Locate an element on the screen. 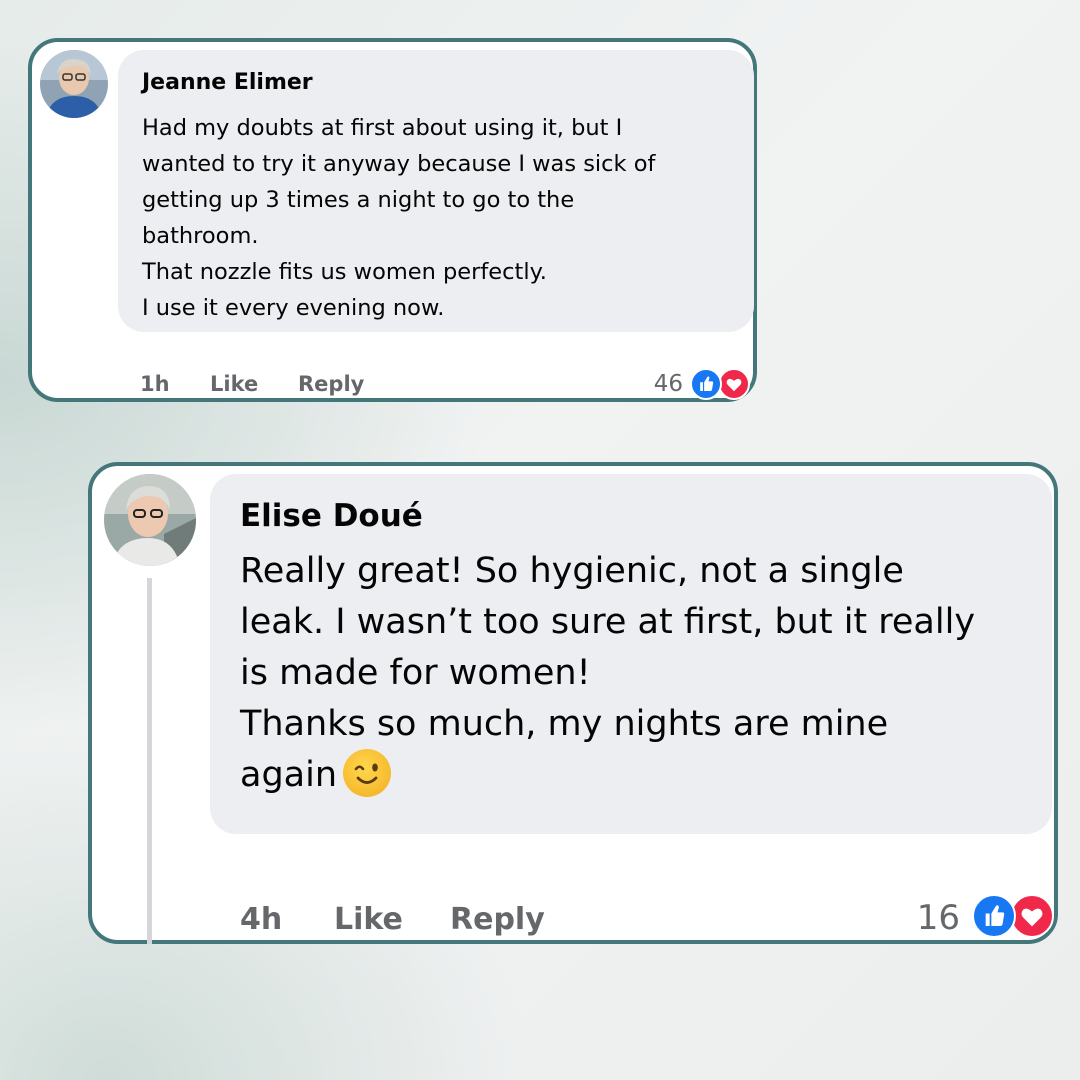  comment-line: I use it every evening now. is located at coordinates (293, 308).